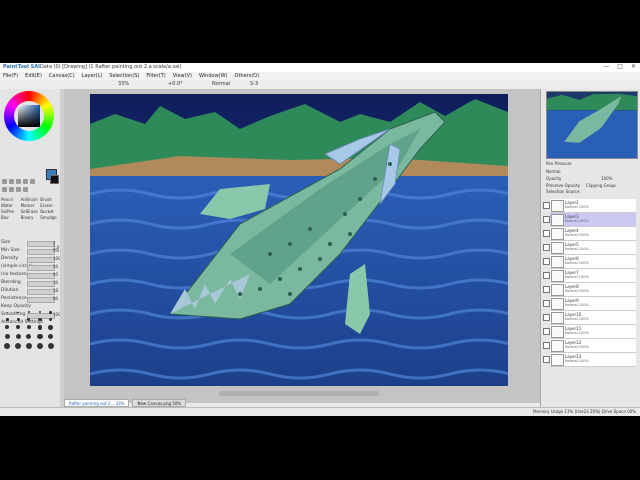 The height and width of the screenshot is (480, 640). I want to click on color-square, so click(29, 116).